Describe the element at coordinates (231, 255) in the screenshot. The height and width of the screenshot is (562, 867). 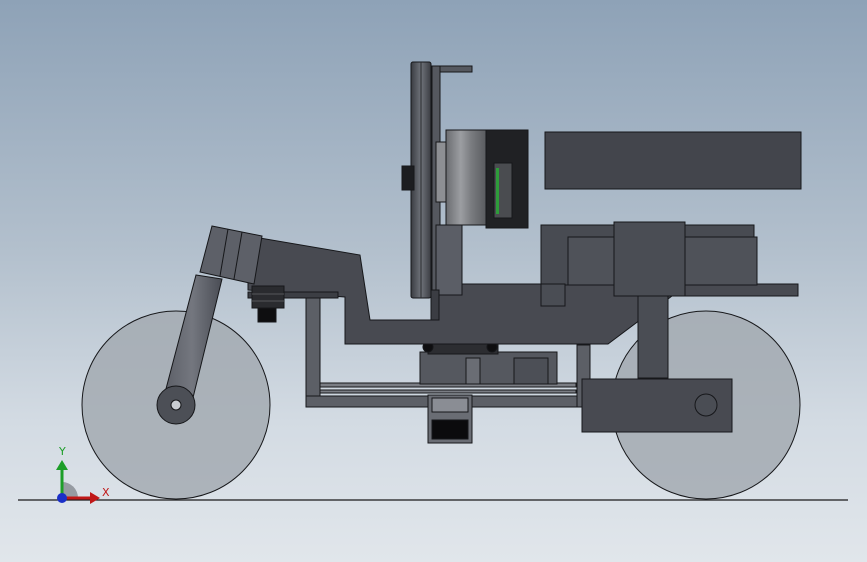
I see `rear-motor-housing` at that location.